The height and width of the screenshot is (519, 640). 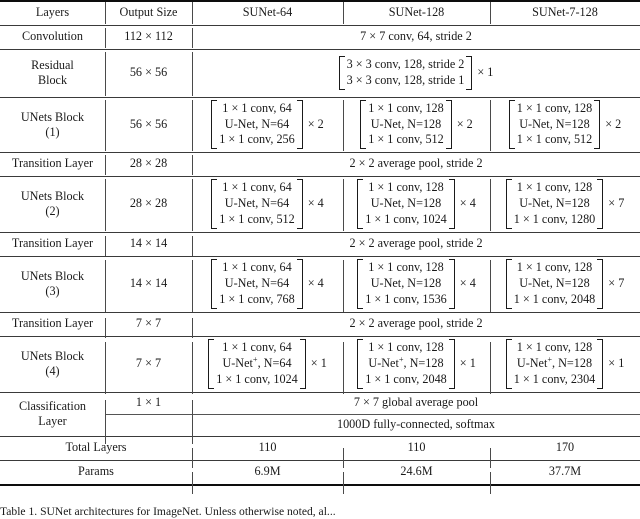 I want to click on row-label-residual-block: Residual Block, so click(x=52, y=72).